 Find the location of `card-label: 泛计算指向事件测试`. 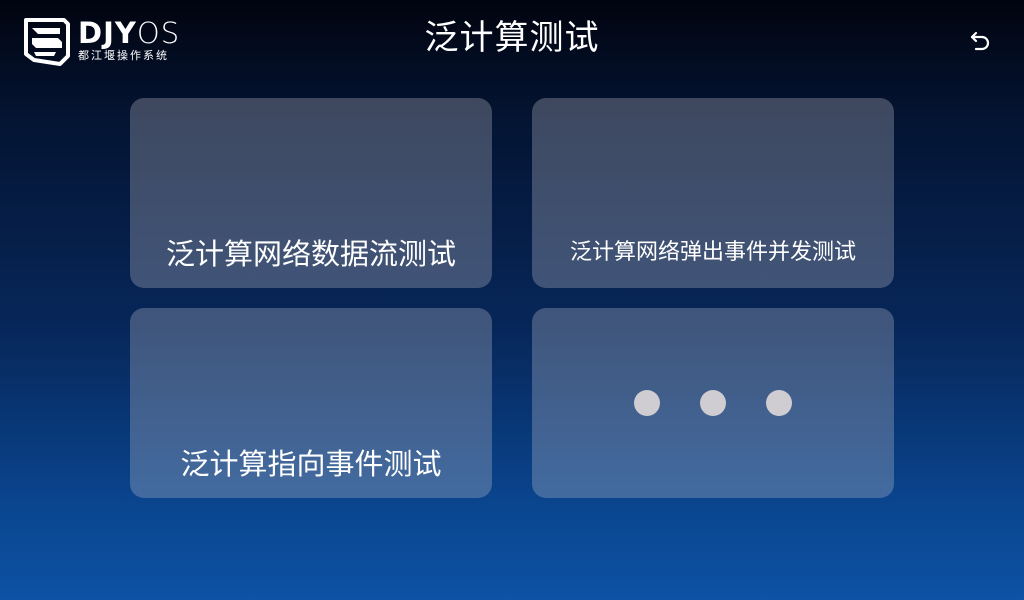

card-label: 泛计算指向事件测试 is located at coordinates (311, 464).